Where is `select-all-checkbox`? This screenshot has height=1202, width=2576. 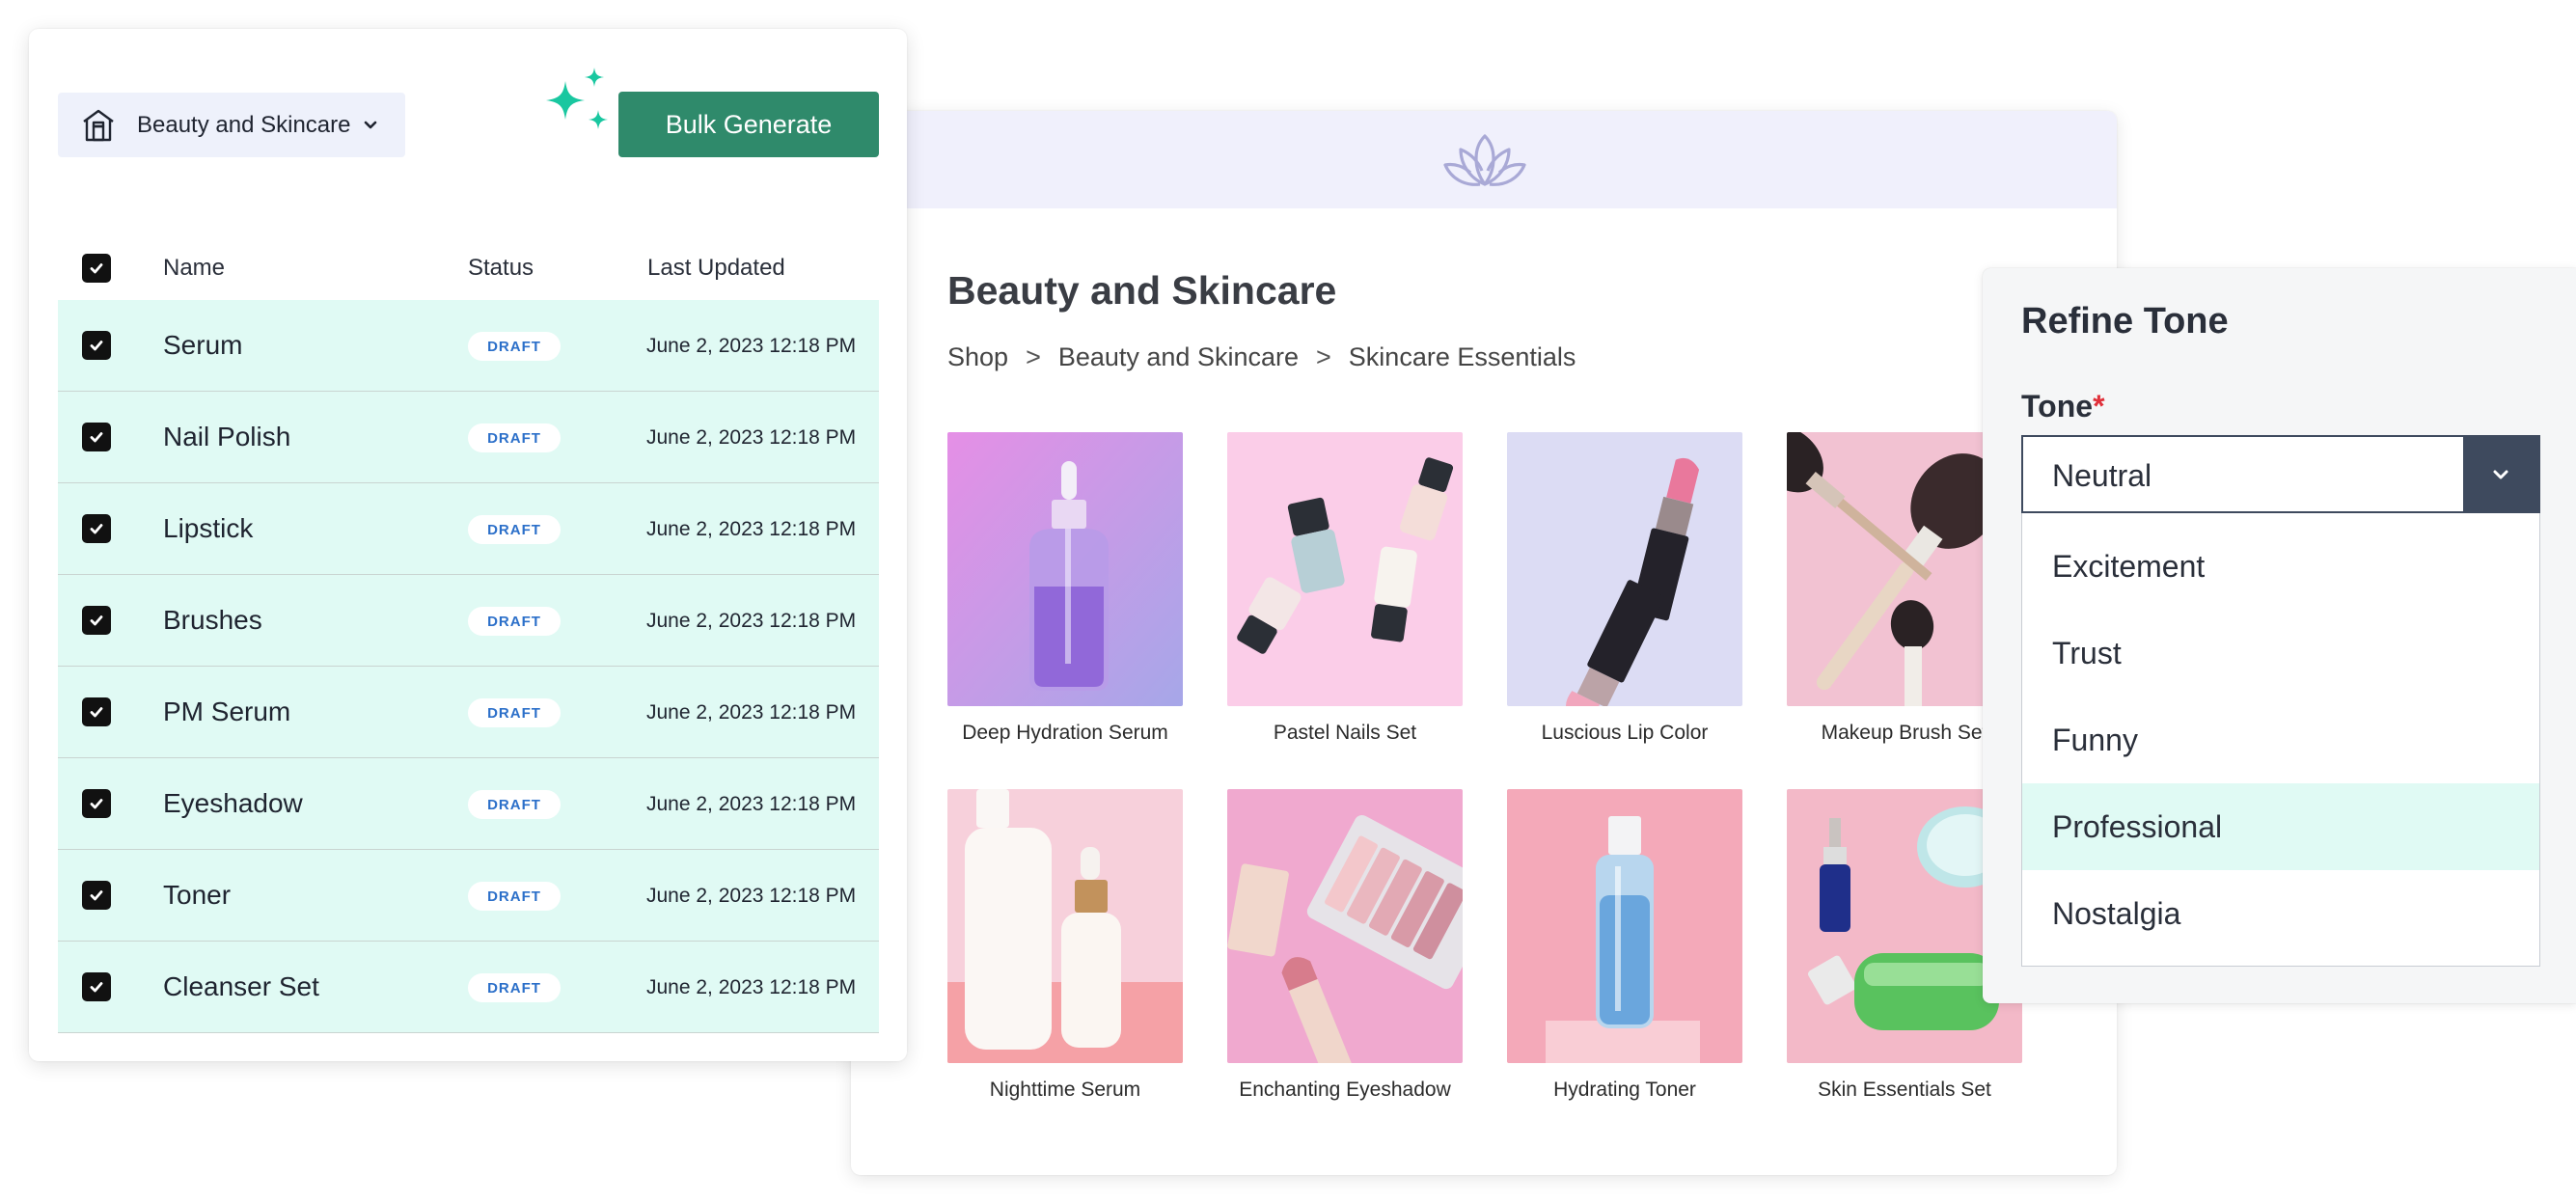
select-all-checkbox is located at coordinates (96, 268).